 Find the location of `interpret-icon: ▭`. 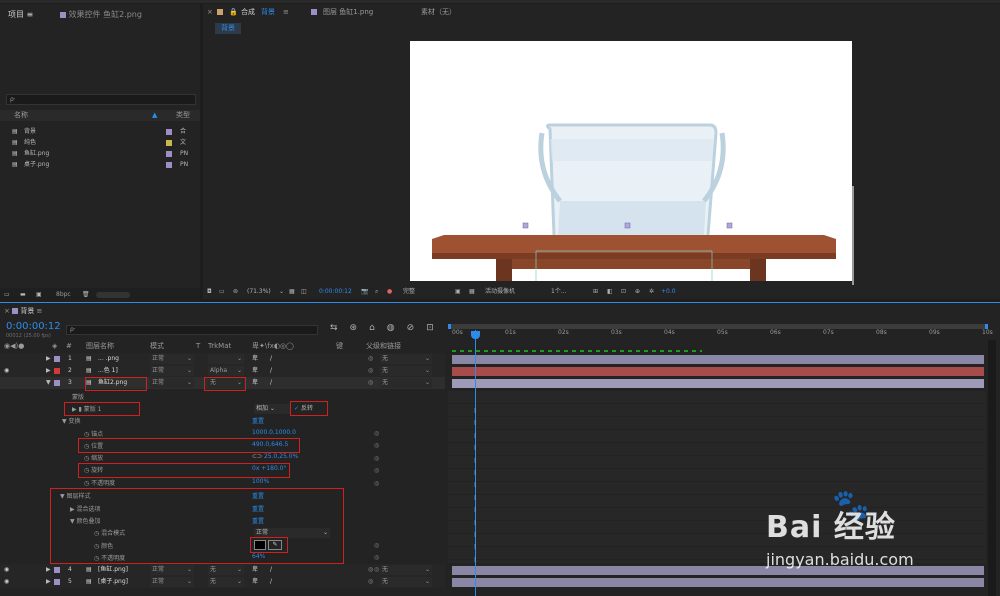

interpret-icon: ▭ is located at coordinates (7, 295).